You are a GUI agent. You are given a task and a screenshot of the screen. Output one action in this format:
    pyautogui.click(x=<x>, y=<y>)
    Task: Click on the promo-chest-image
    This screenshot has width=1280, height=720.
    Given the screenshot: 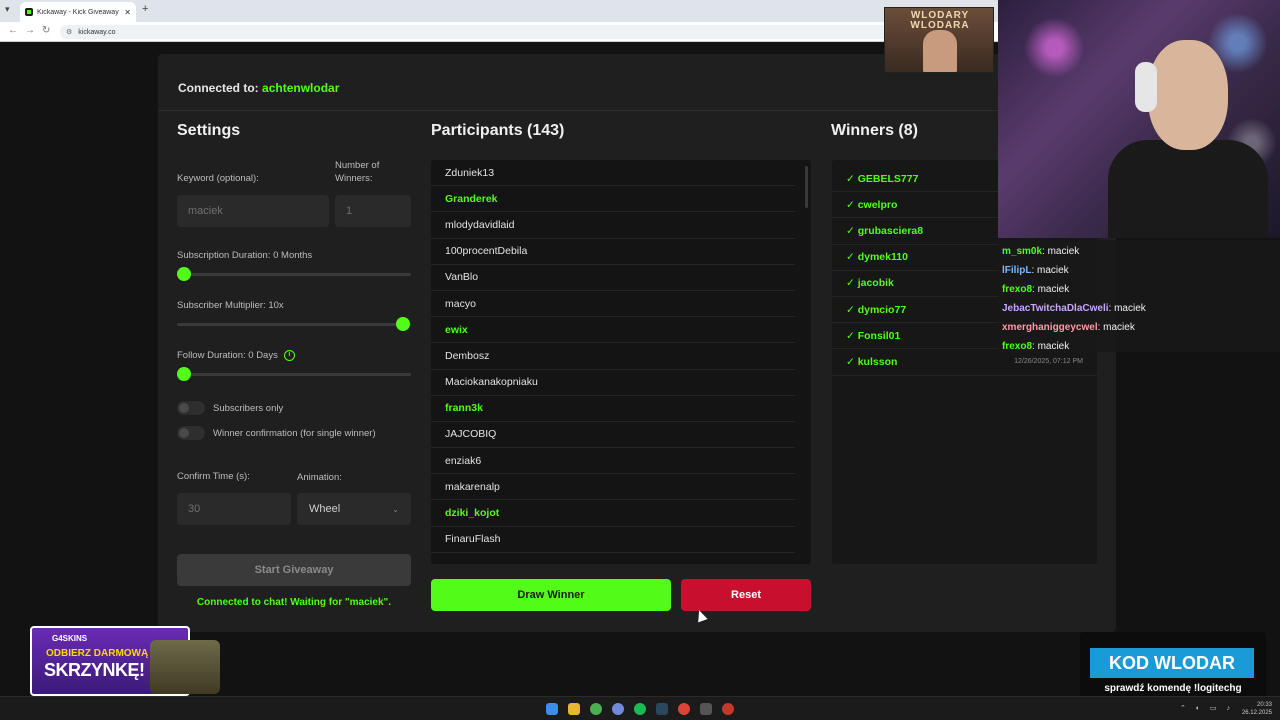 What is the action you would take?
    pyautogui.click(x=185, y=667)
    